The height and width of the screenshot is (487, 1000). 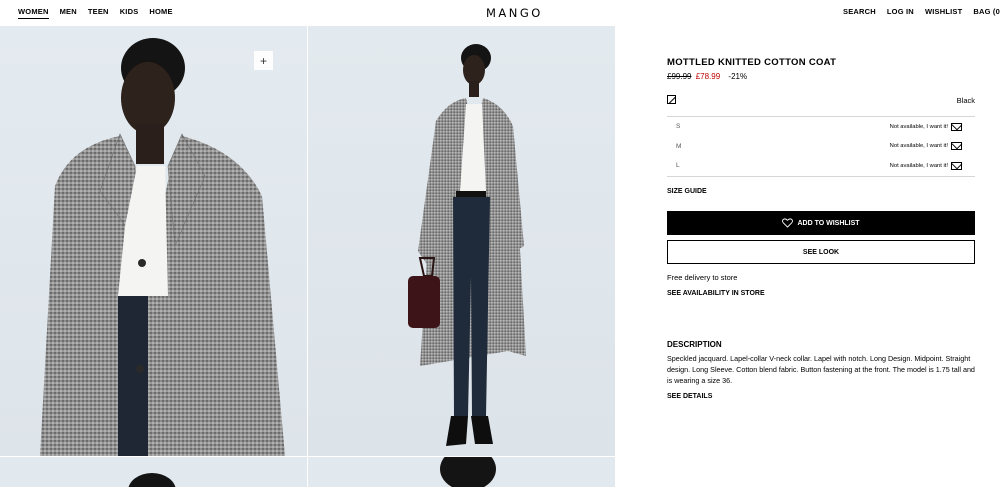 What do you see at coordinates (671, 99) in the screenshot?
I see `color-swatch-icon` at bounding box center [671, 99].